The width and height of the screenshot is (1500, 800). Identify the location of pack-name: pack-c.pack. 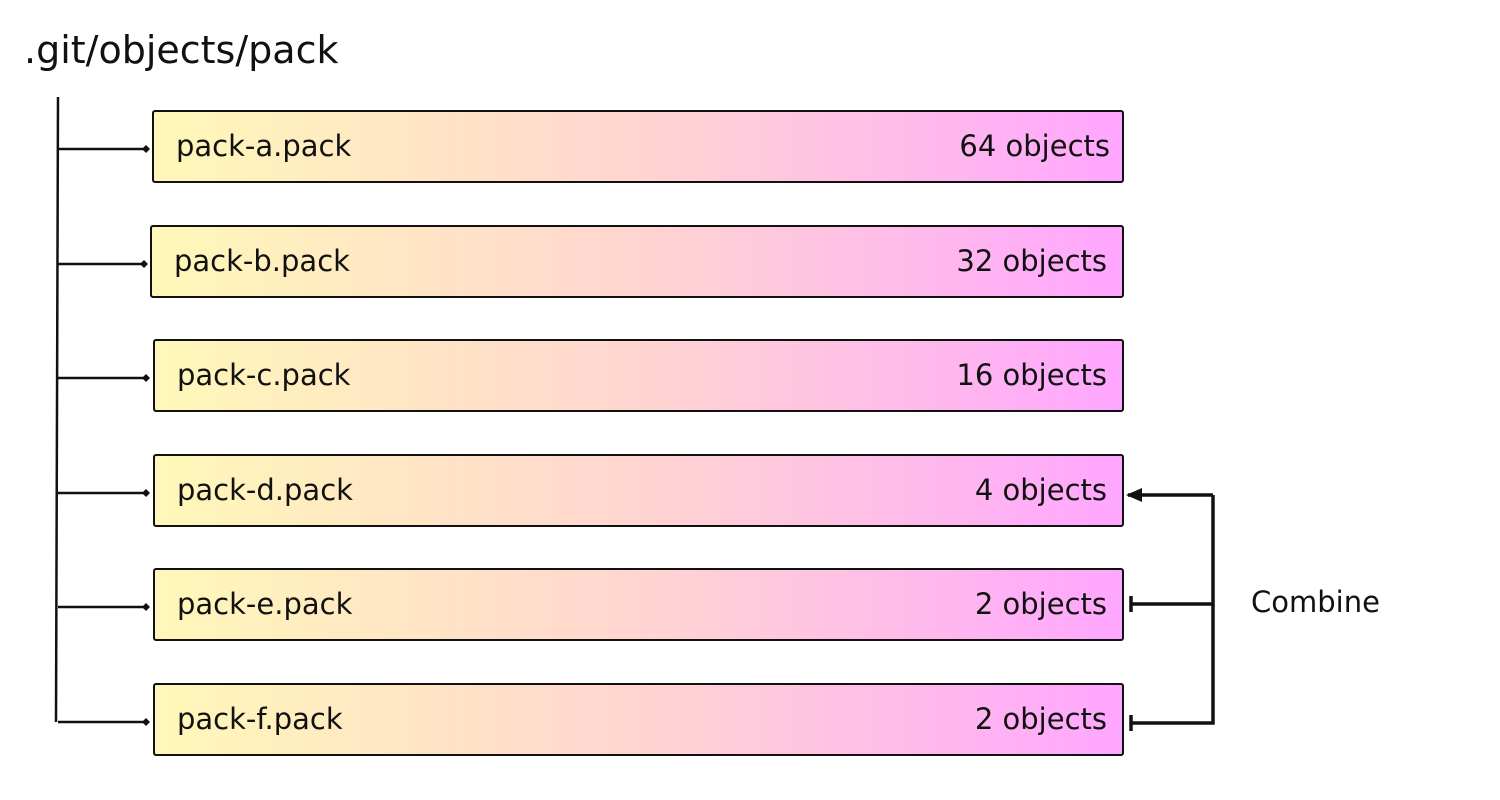
(264, 375).